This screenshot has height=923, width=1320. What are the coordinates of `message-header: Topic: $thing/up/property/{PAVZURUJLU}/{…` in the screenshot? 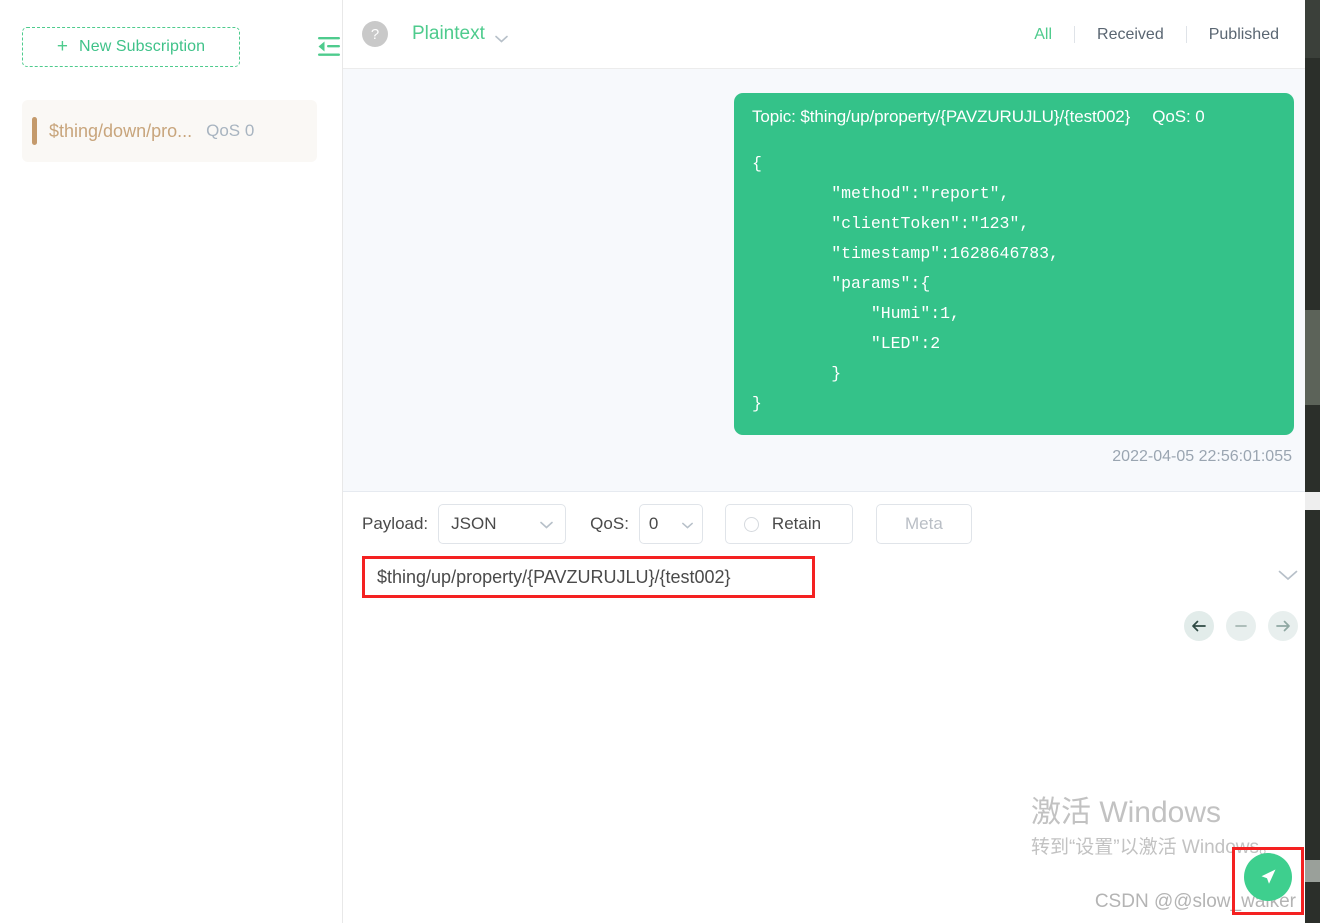 It's located at (1014, 117).